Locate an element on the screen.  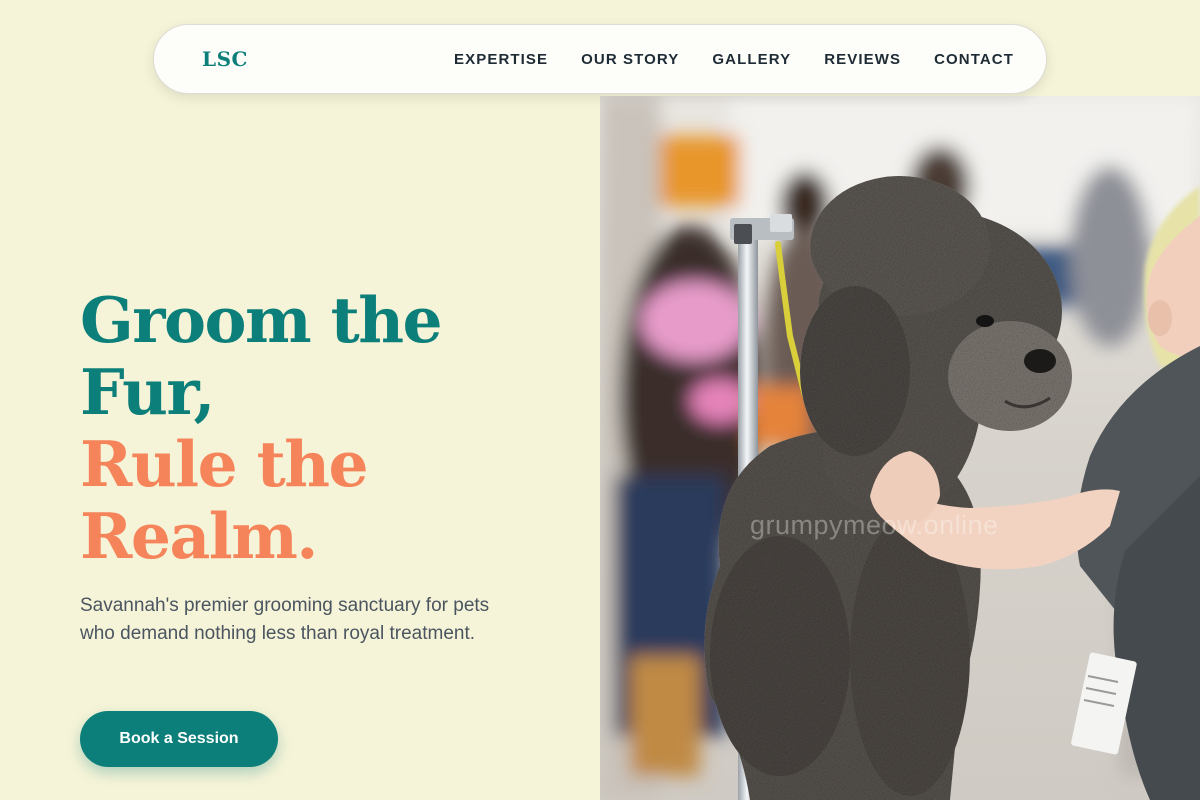
nav-link-our-story: OUR STORY is located at coordinates (613, 59).